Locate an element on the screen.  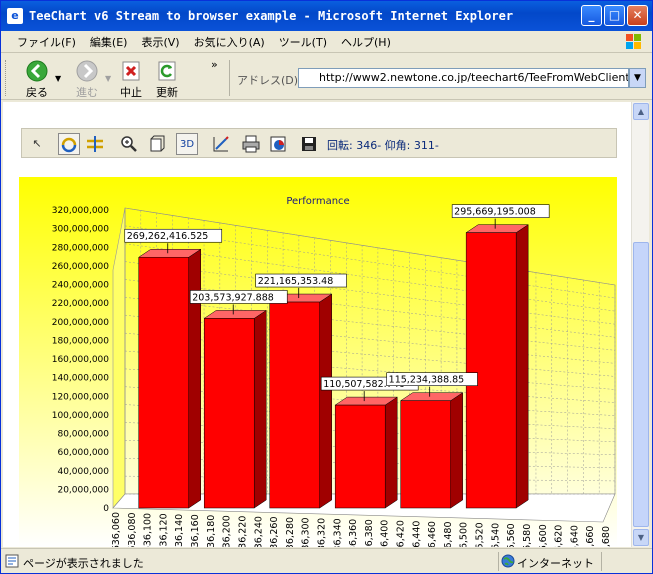
bar-value-label: 269,262,416.525 is located at coordinates (168, 236).